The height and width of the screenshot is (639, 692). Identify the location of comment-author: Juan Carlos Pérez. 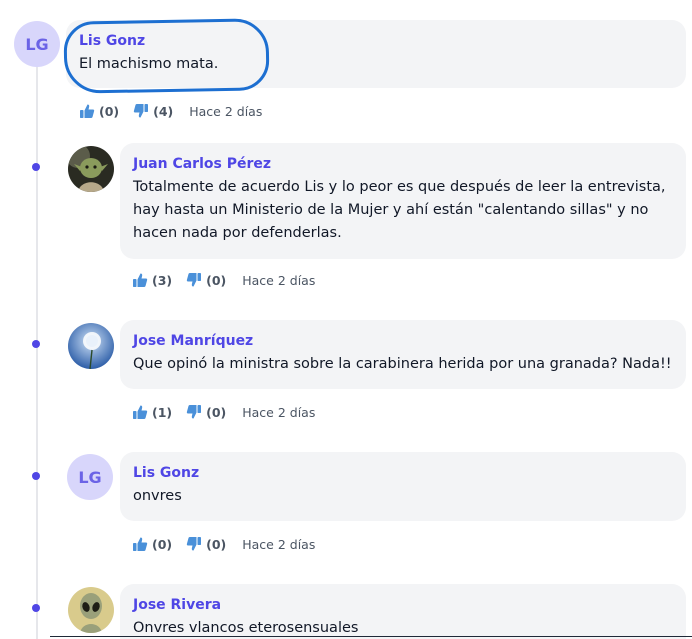
(403, 164).